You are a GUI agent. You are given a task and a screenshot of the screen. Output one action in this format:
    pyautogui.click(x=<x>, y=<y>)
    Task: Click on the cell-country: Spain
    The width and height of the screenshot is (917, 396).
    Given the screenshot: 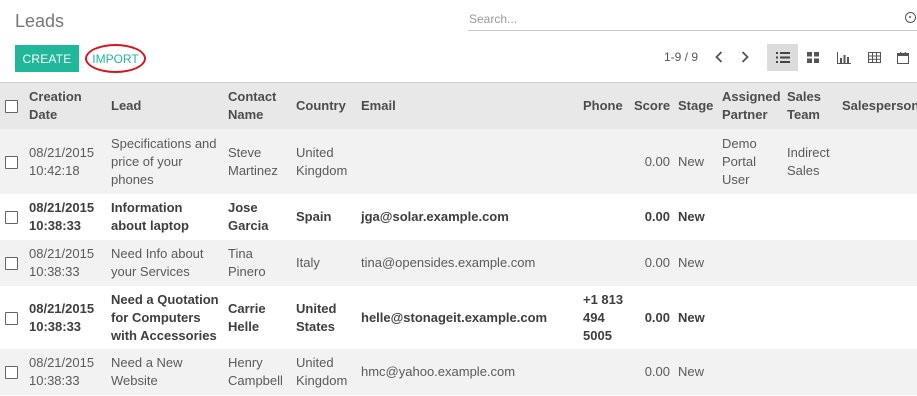 What is the action you would take?
    pyautogui.click(x=314, y=216)
    